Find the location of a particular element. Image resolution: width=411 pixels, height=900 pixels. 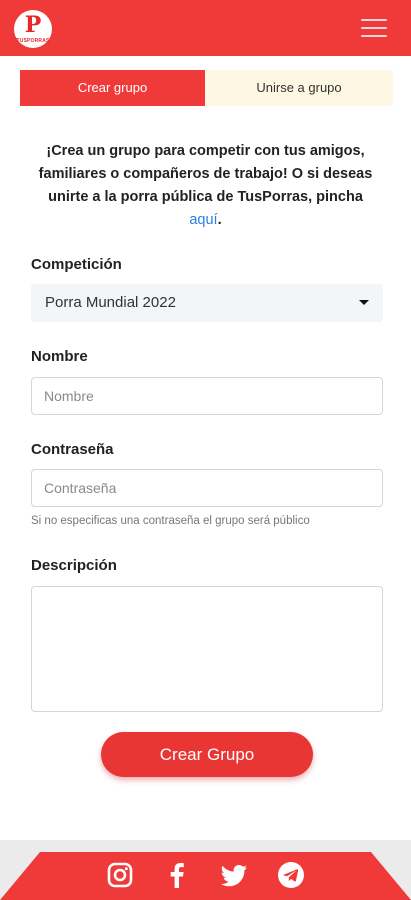

tab-unirse-grupo: Unirse a grupo is located at coordinates (299, 88).